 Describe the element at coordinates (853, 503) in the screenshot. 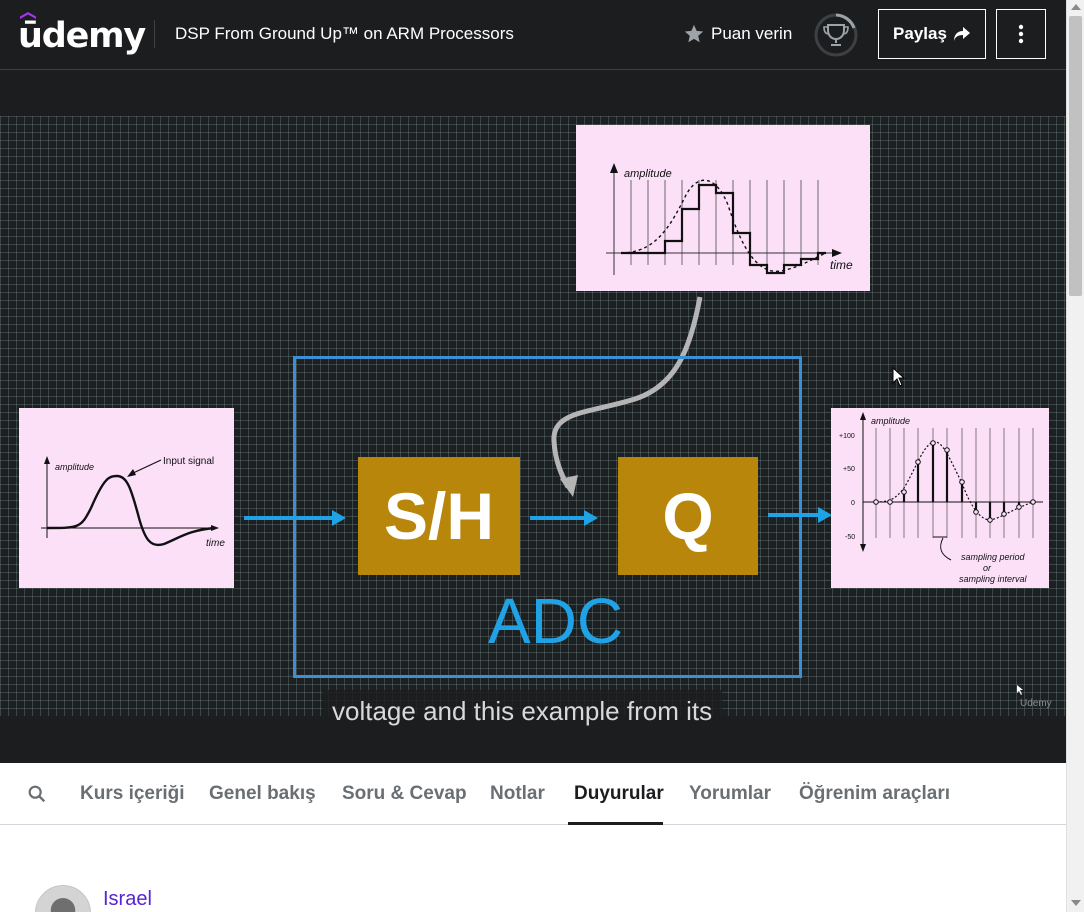

I see `sample-tick-0: 0` at that location.